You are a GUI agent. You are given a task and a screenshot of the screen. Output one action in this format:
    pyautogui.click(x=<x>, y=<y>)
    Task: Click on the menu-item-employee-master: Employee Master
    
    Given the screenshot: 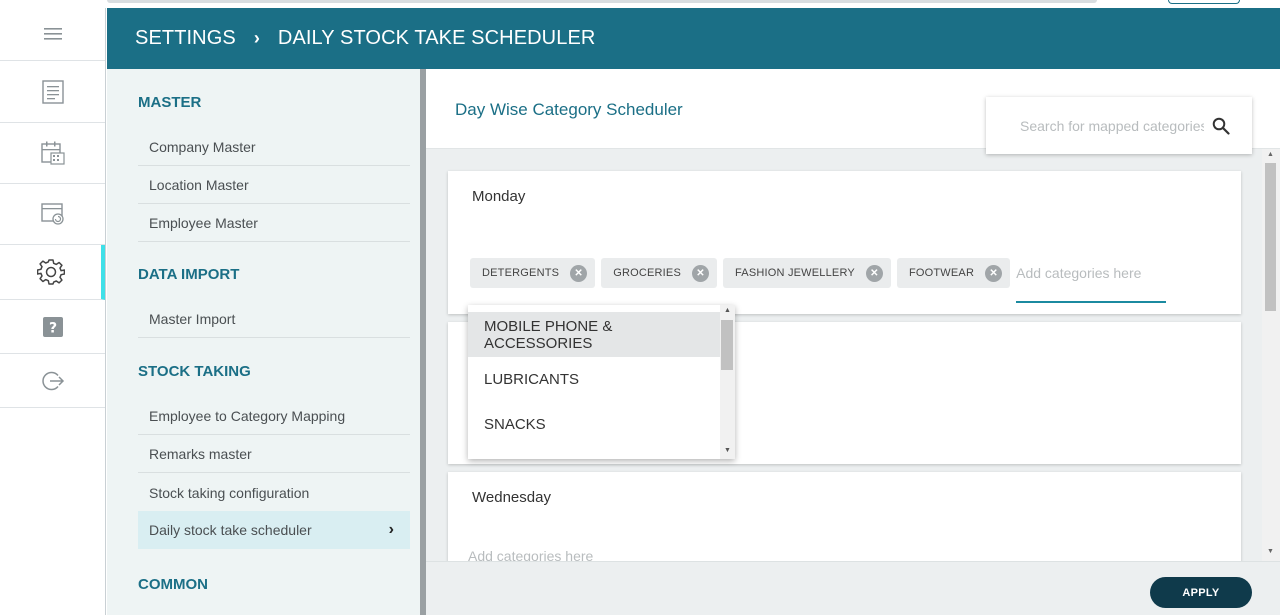 What is the action you would take?
    pyautogui.click(x=274, y=223)
    